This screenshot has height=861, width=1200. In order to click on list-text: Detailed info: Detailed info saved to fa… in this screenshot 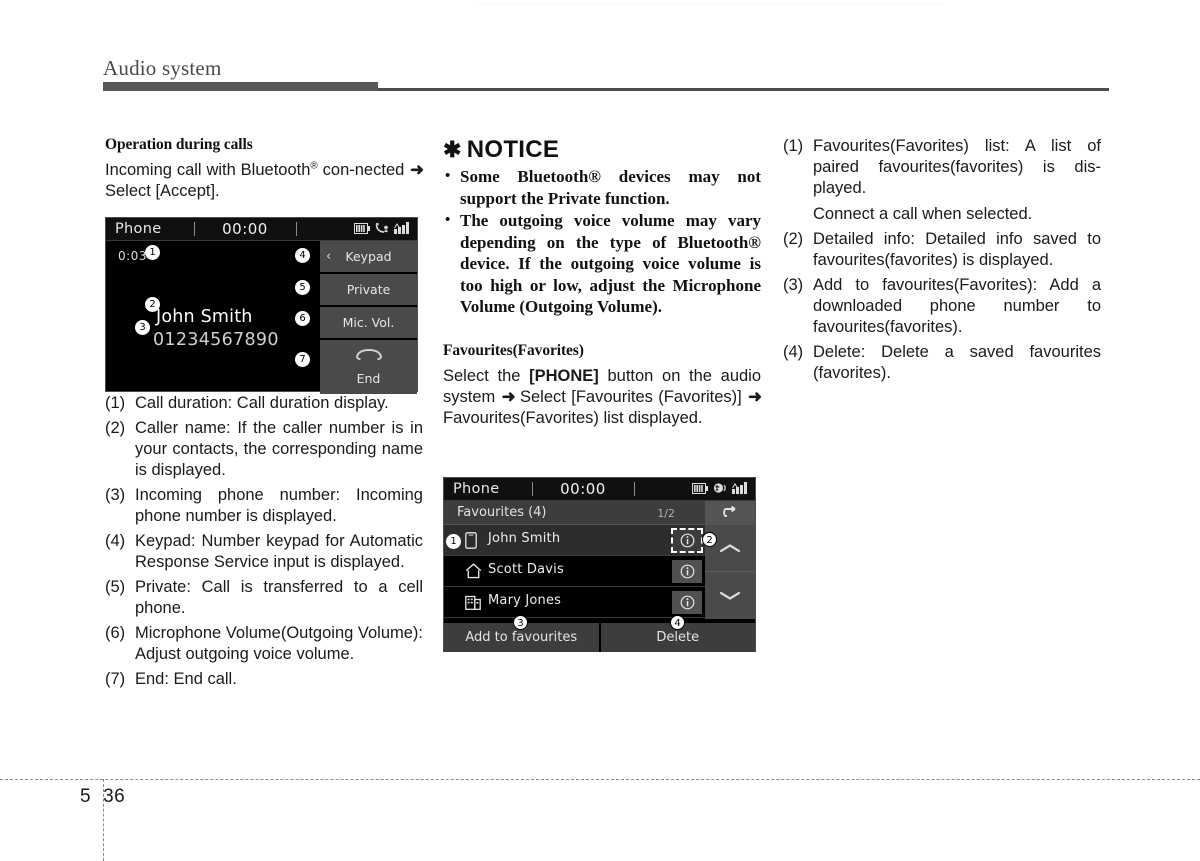, I will do `click(957, 249)`.